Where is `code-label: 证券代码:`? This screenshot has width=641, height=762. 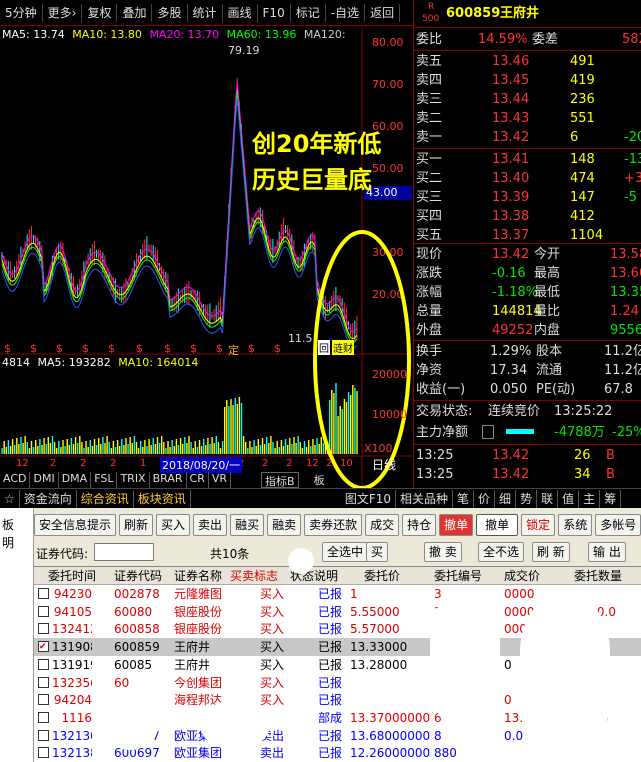
code-label: 证券代码: is located at coordinates (62, 554).